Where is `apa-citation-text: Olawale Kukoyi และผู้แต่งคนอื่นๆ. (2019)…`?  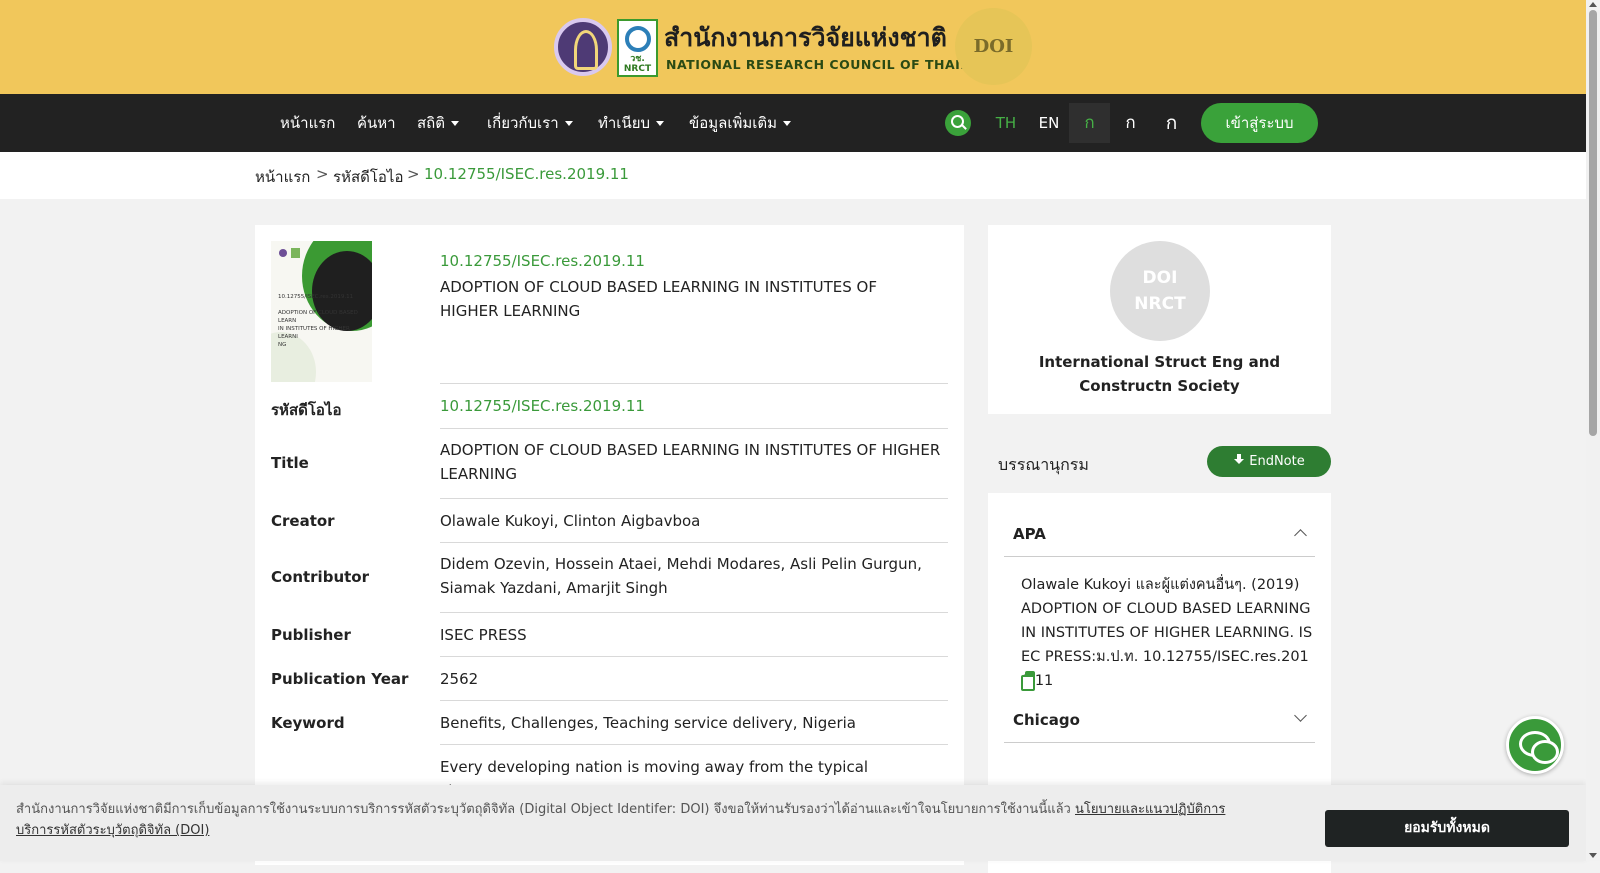 apa-citation-text: Olawale Kukoyi และผู้แต่งคนอื่นๆ. (2019)… is located at coordinates (1167, 633).